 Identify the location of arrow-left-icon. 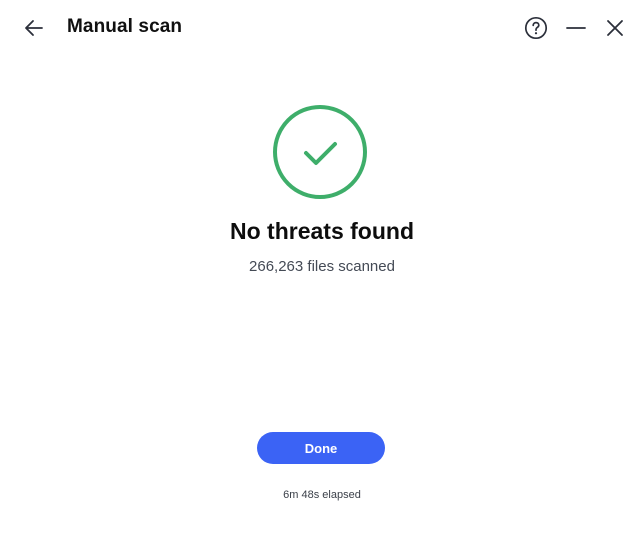
(34, 28).